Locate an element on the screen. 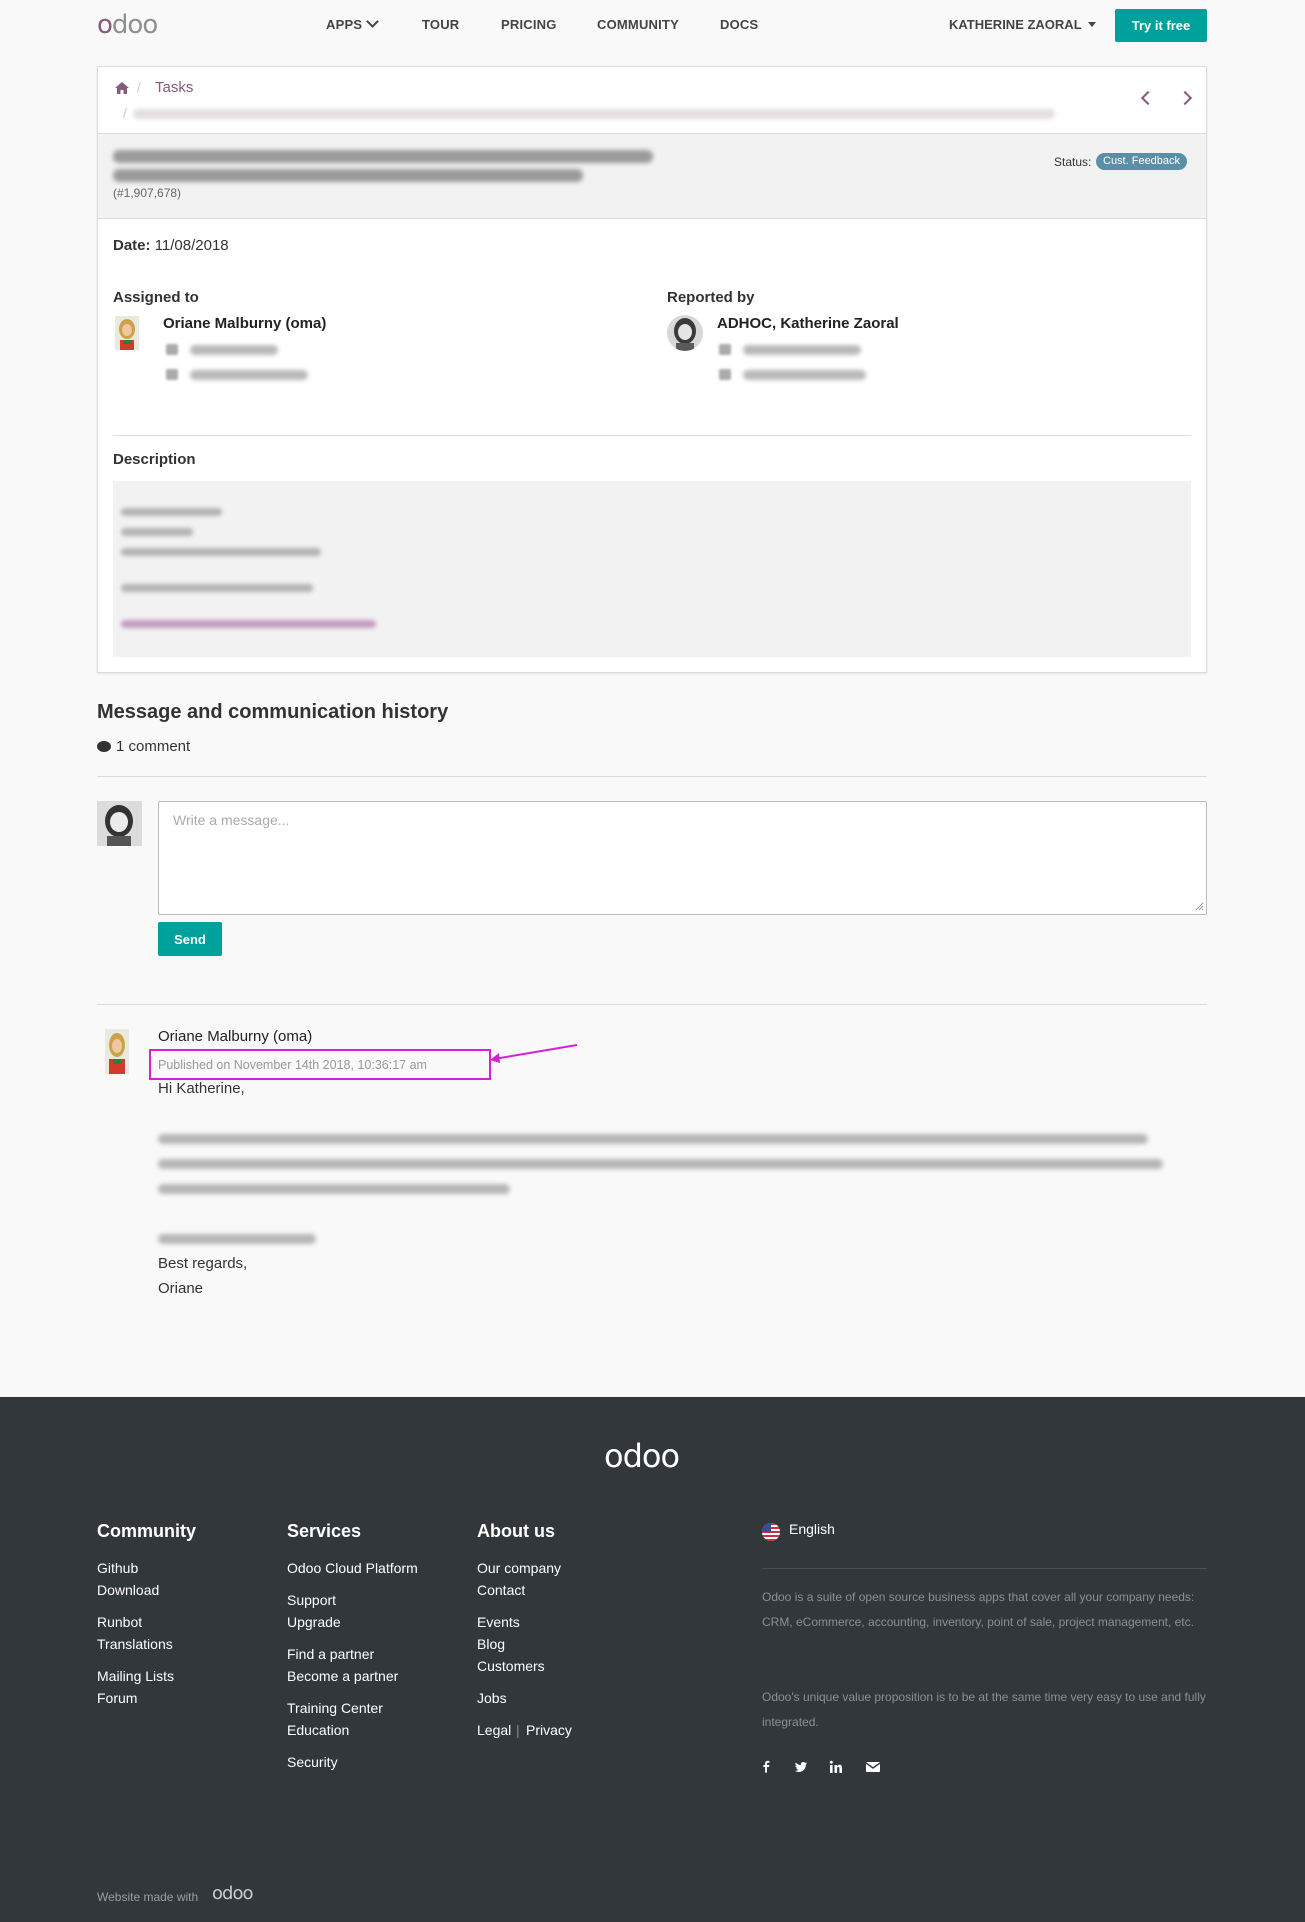 The height and width of the screenshot is (1922, 1305). footer-services-title: Services is located at coordinates (324, 1531).